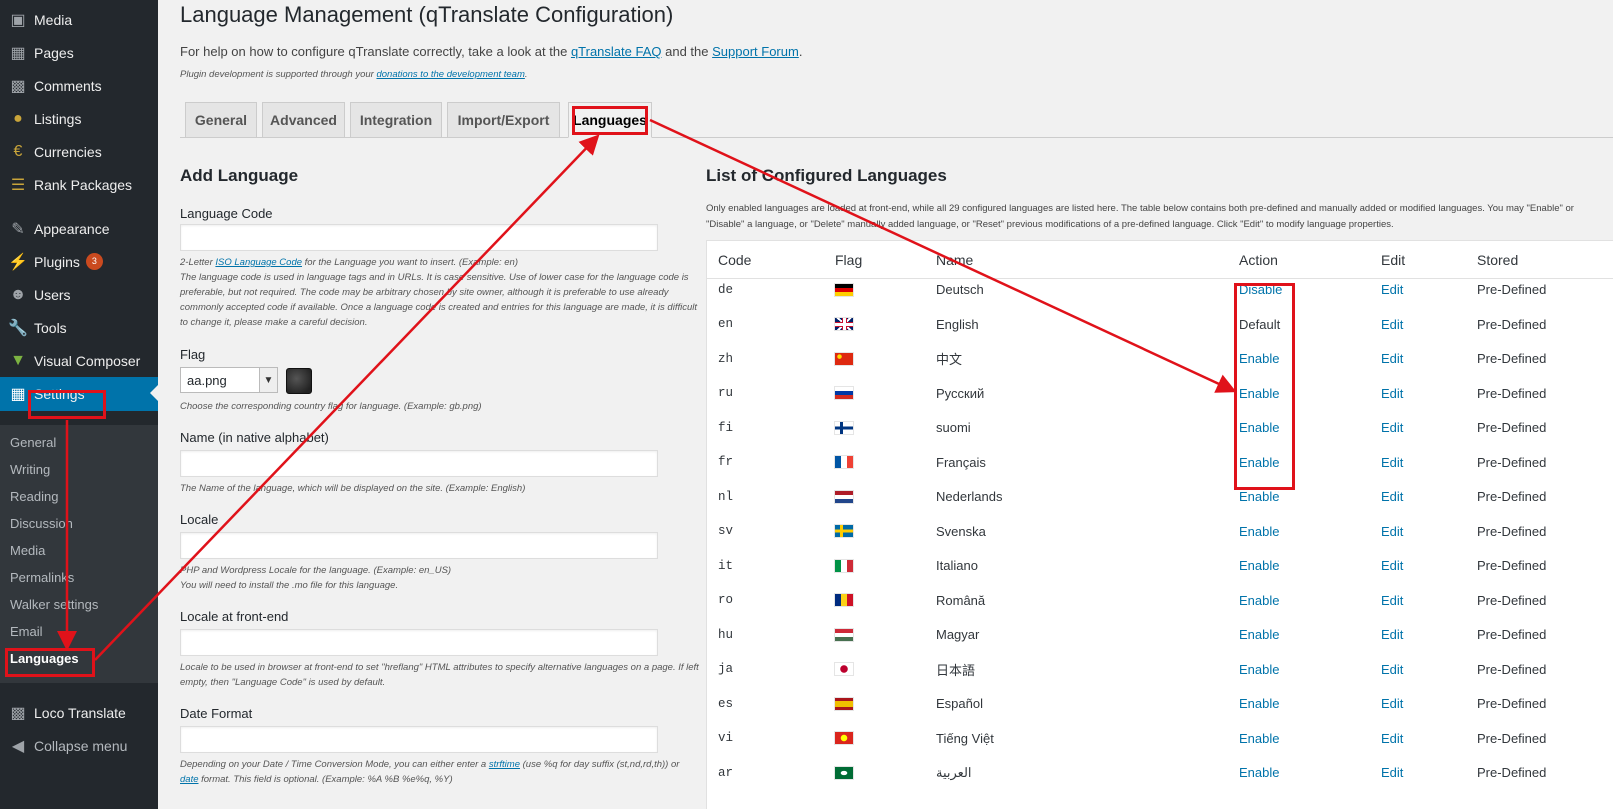  What do you see at coordinates (79, 327) in the screenshot?
I see `sidebar-item-tools: 🔧 Tools` at bounding box center [79, 327].